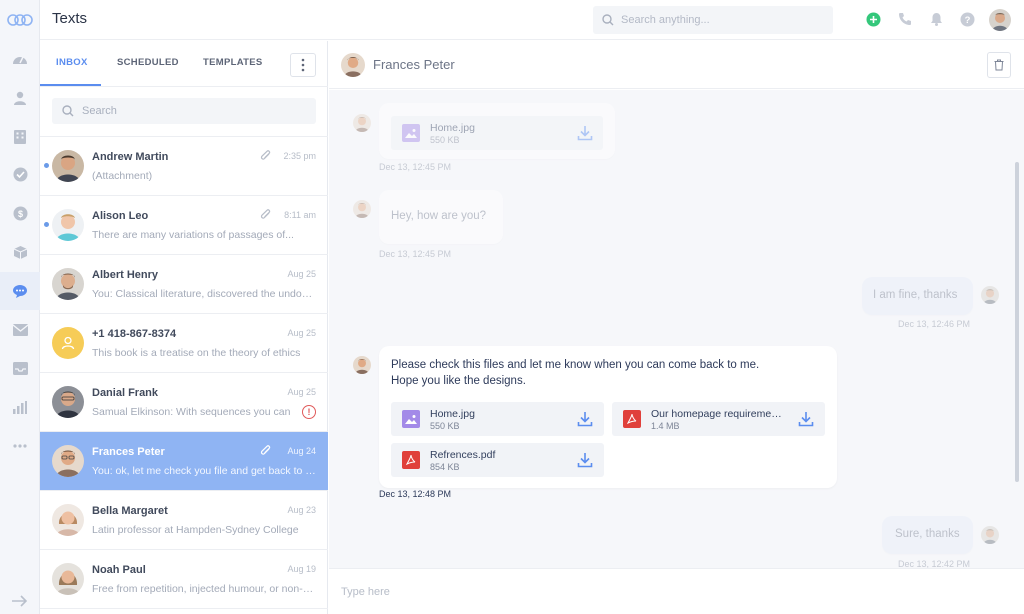  I want to click on box-icon, so click(20, 252).